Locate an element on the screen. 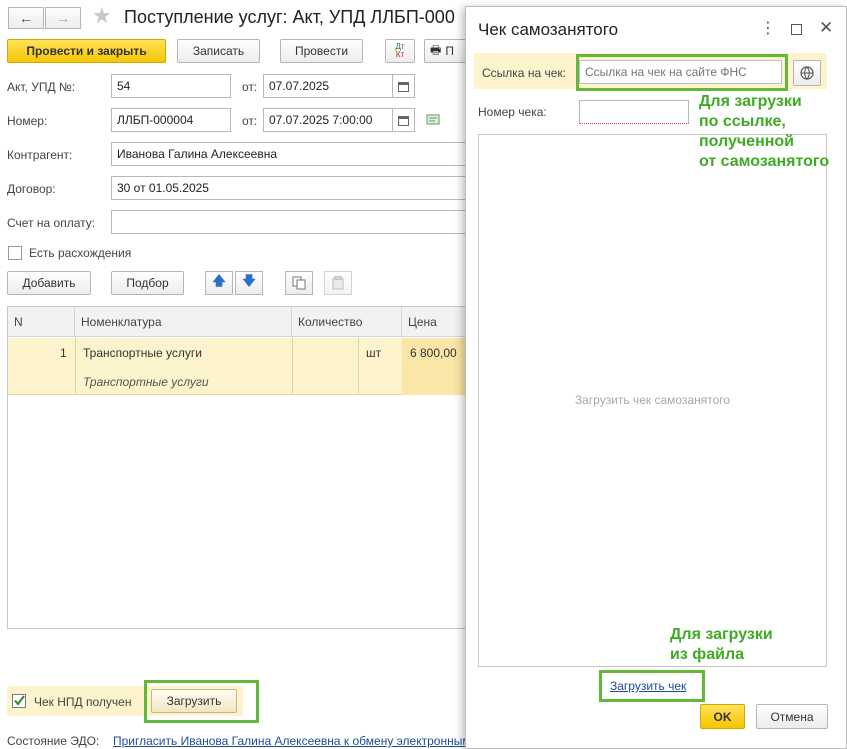  dtkt-button: Дт Кт is located at coordinates (400, 51).